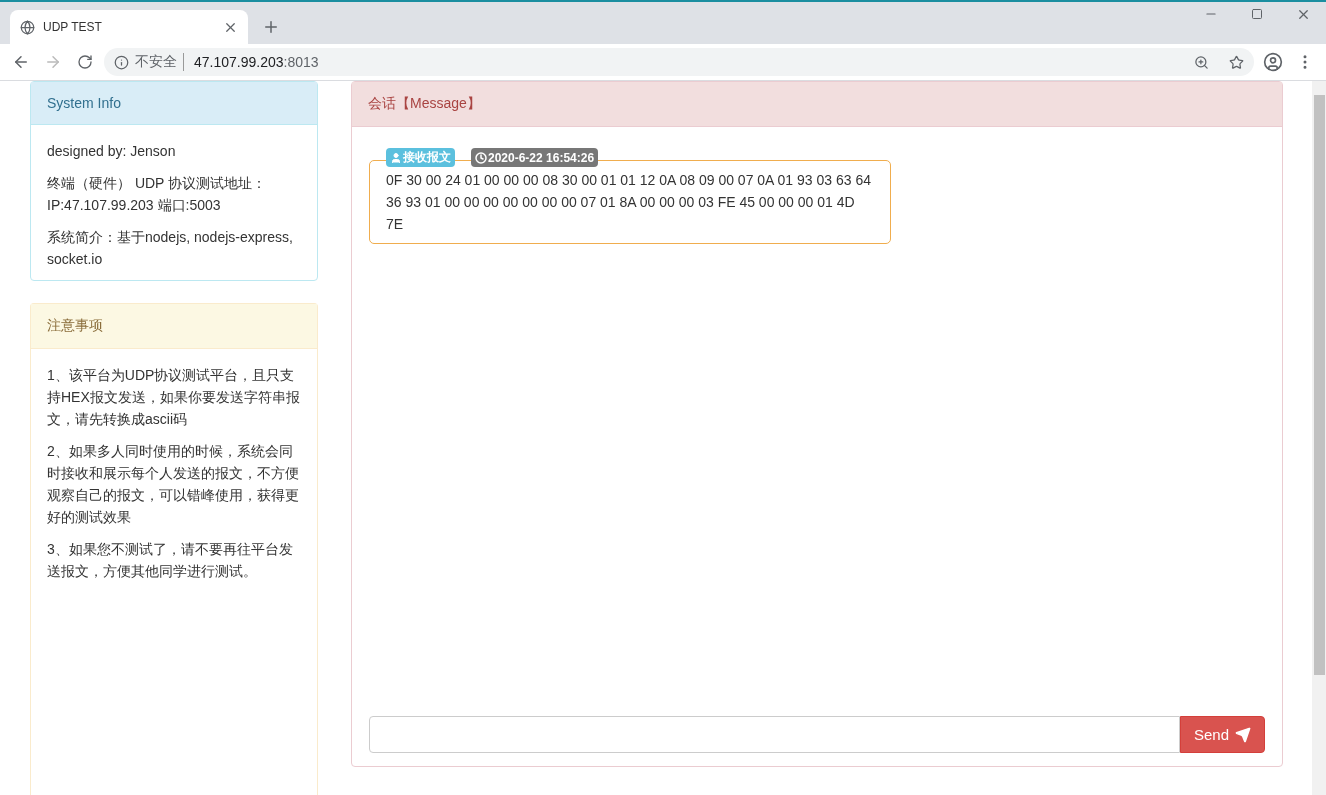 The width and height of the screenshot is (1326, 795). Describe the element at coordinates (420, 157) in the screenshot. I see `message-type-badge: 接收报文` at that location.